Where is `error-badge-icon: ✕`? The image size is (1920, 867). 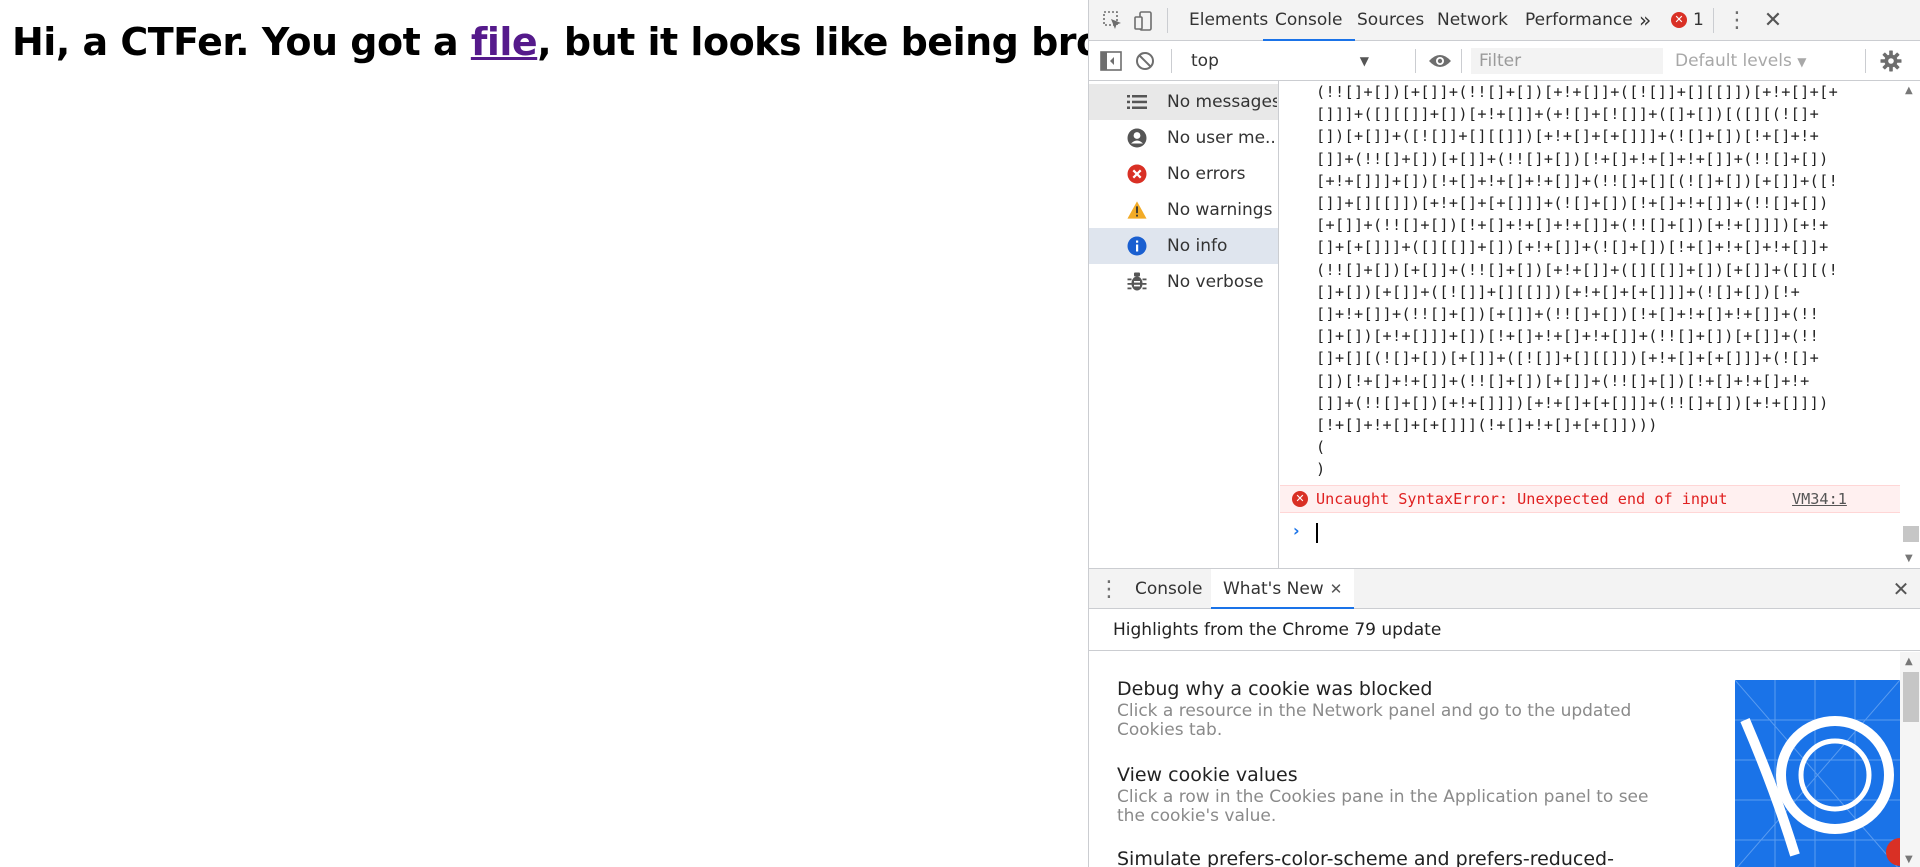 error-badge-icon: ✕ is located at coordinates (1679, 20).